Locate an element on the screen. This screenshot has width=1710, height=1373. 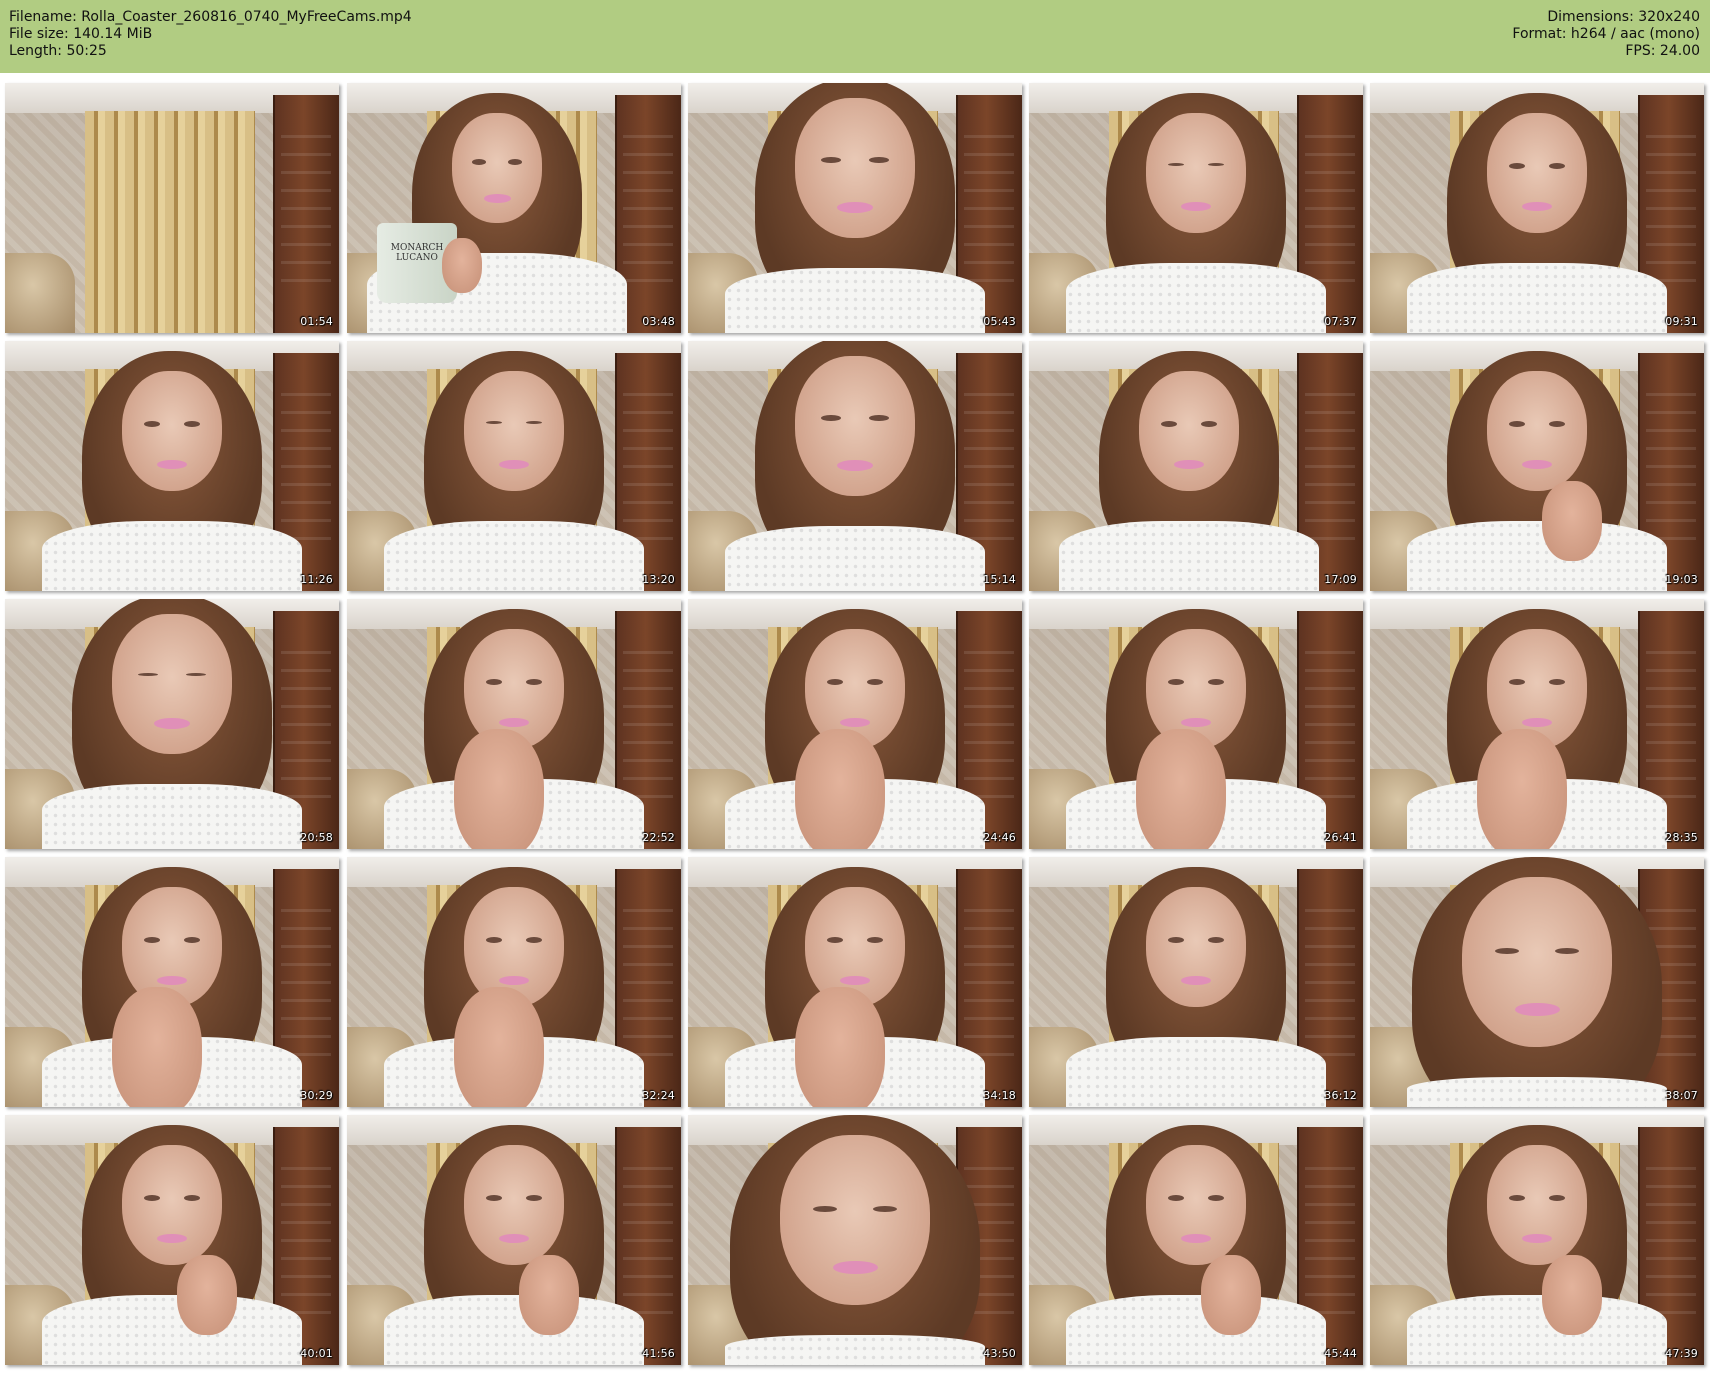
video-thumbnail: 17:09 is located at coordinates (1196, 466).